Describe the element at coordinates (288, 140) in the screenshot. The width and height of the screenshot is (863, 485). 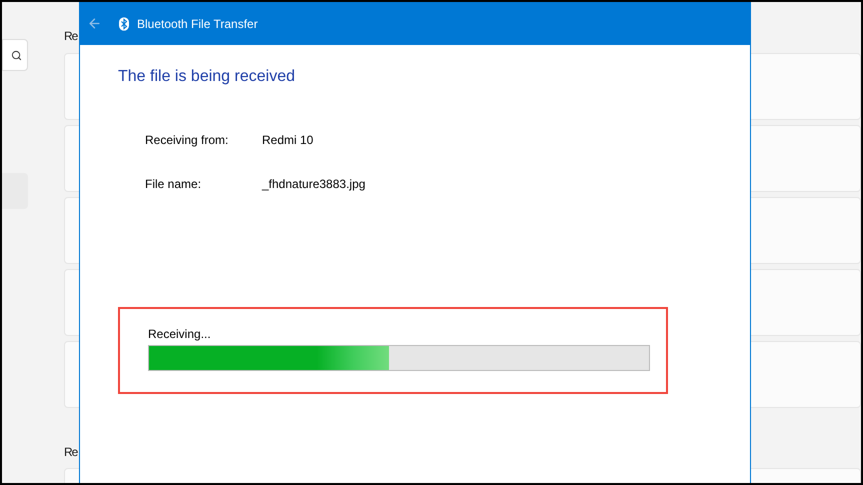
I see `detail-value: Redmi 10` at that location.